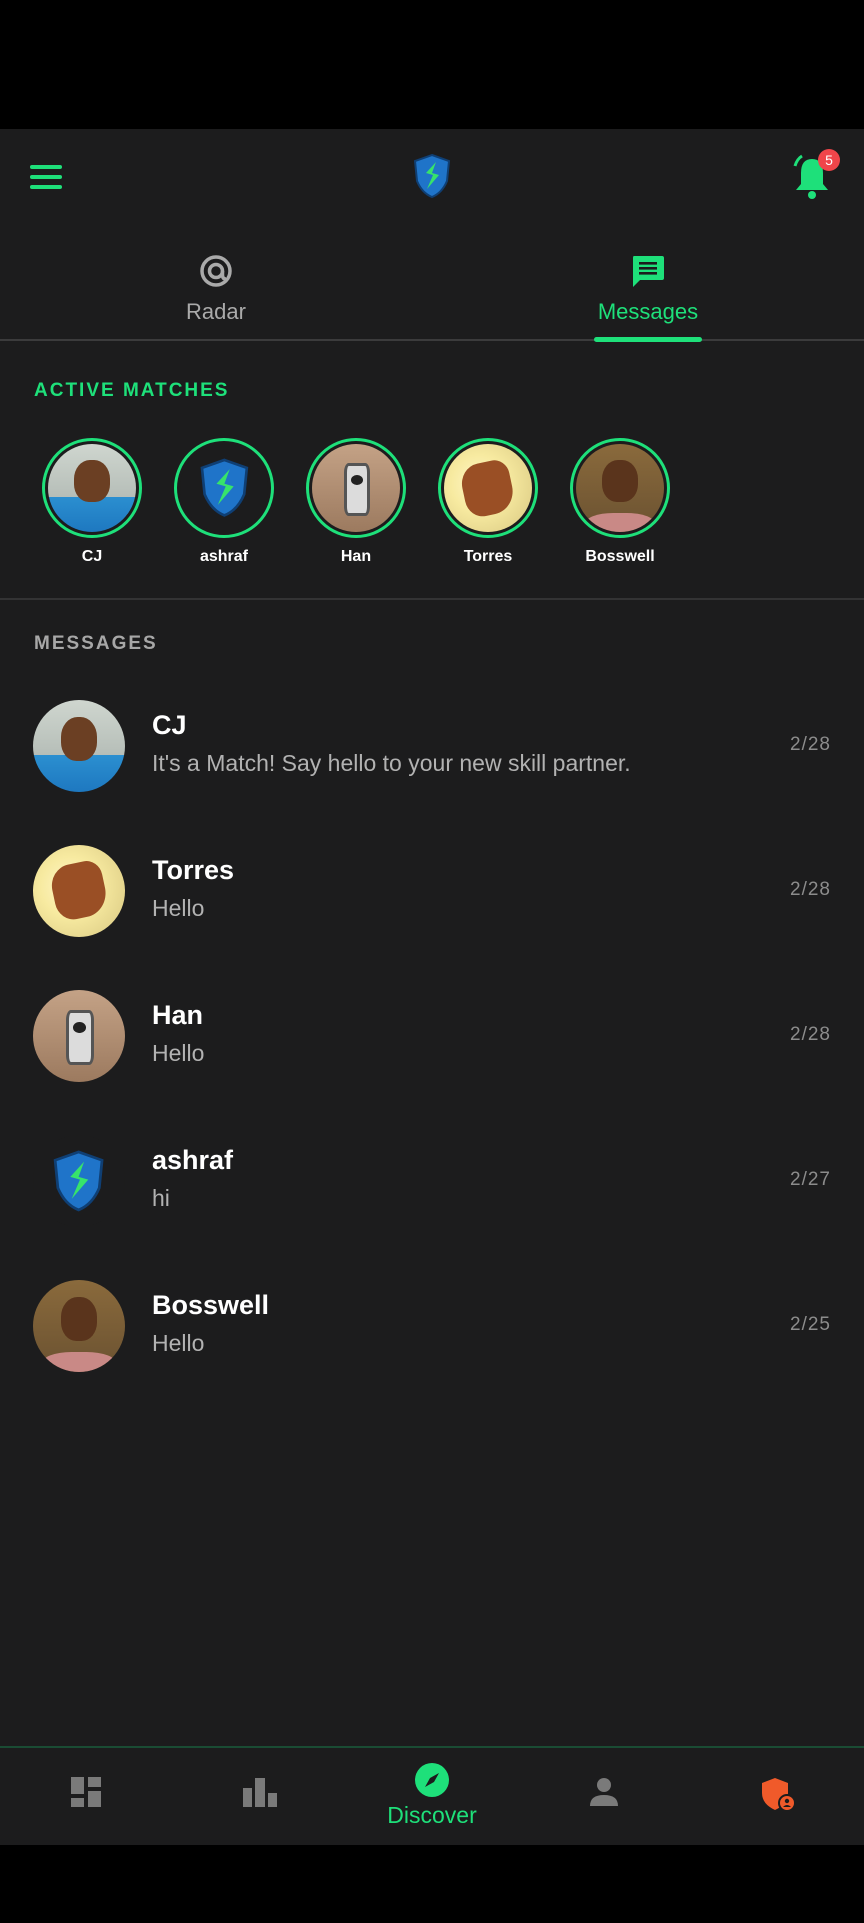 Image resolution: width=864 pixels, height=1923 pixels. I want to click on active-match-item: Torres, so click(488, 502).